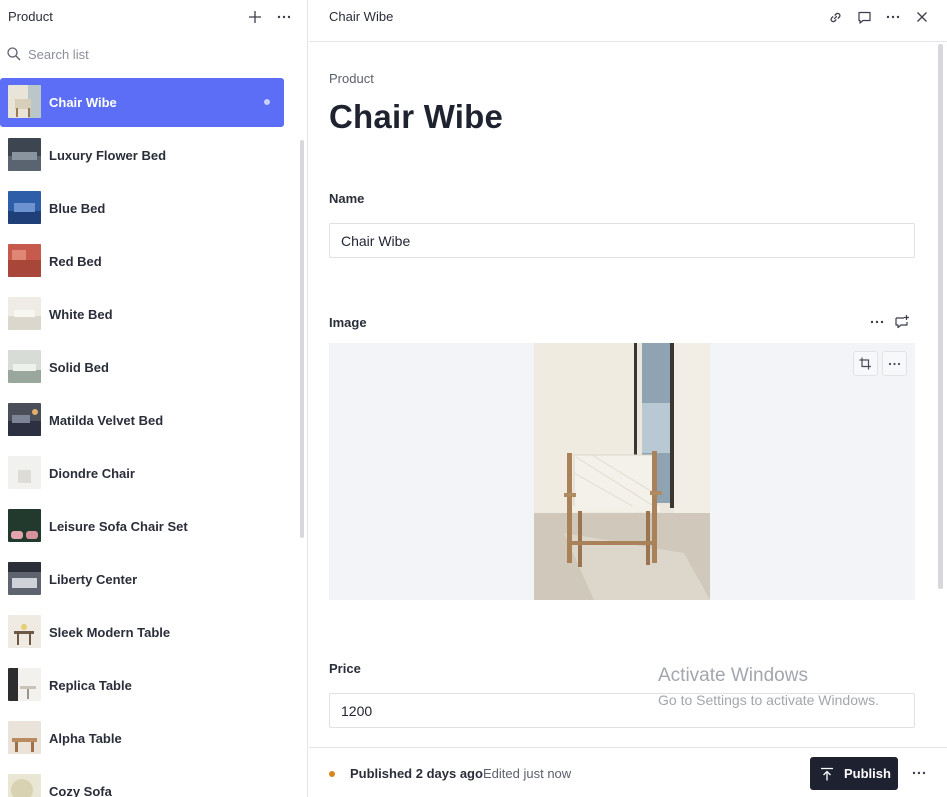 The image size is (947, 797). Describe the element at coordinates (142, 102) in the screenshot. I see `list-item-chair-wibe: Chair Wibe` at that location.